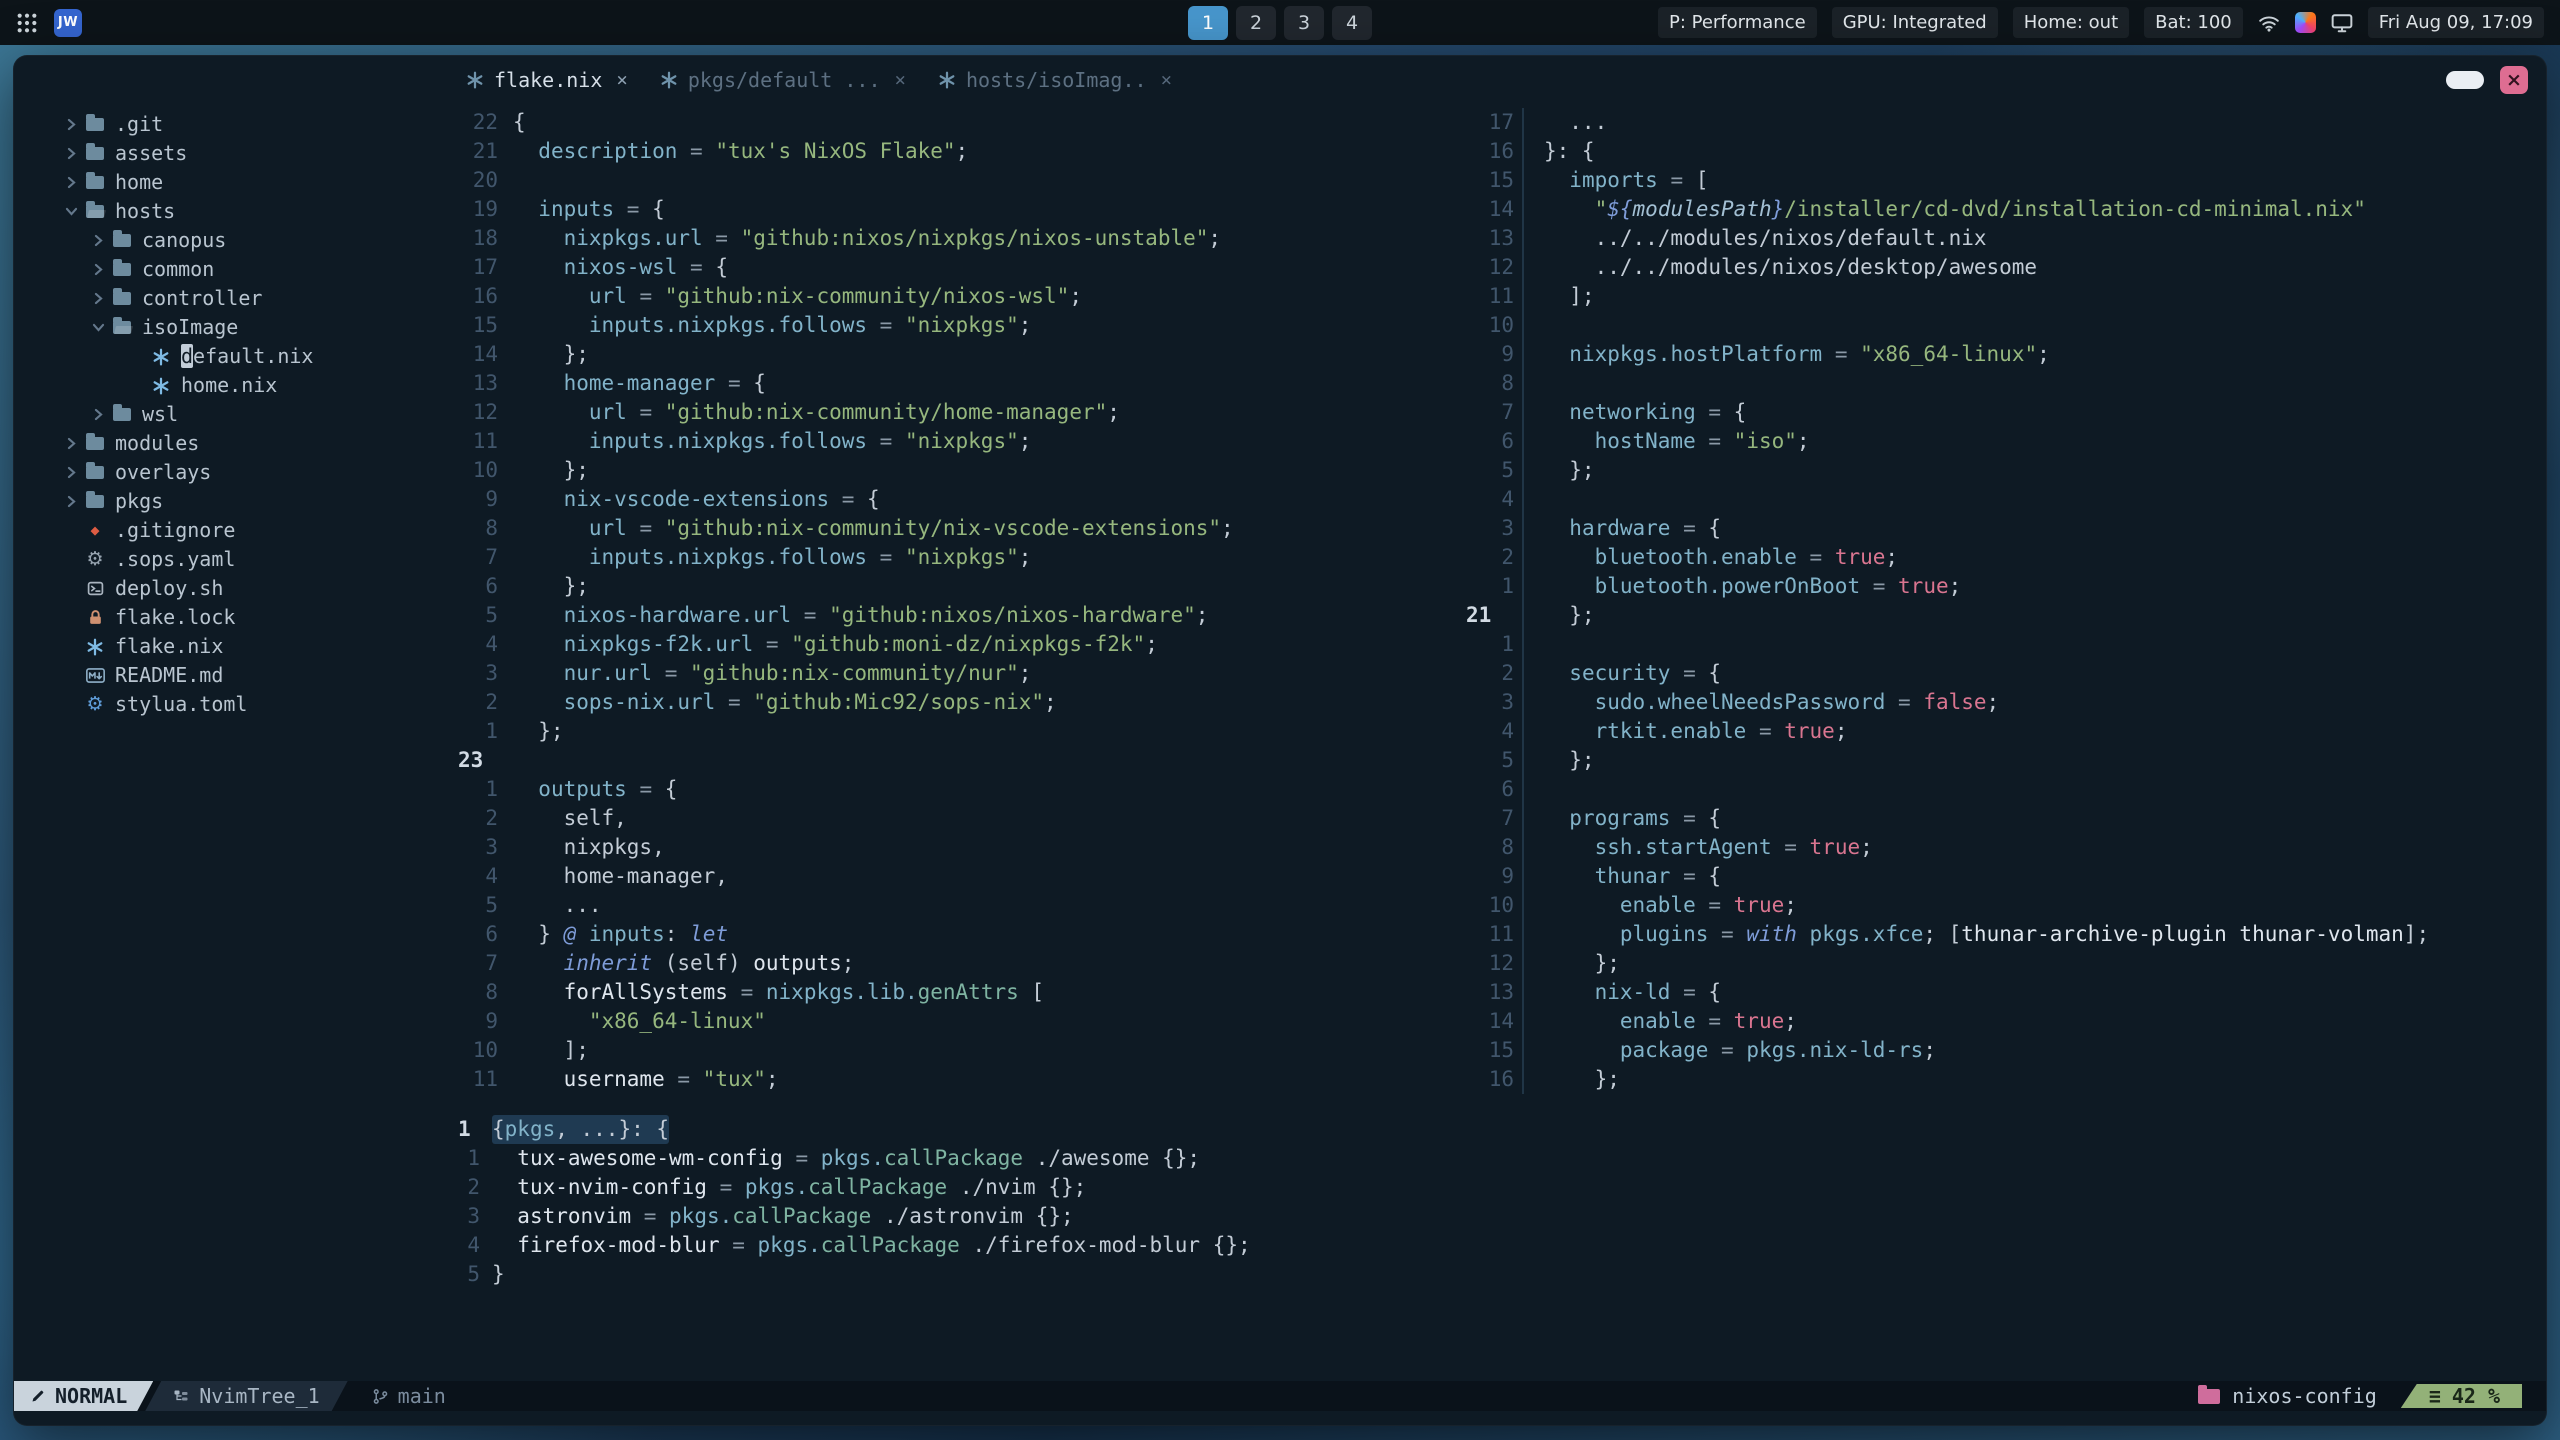 The image size is (2560, 1440). Describe the element at coordinates (234, 588) in the screenshot. I see `tree-item: deploy.sh` at that location.